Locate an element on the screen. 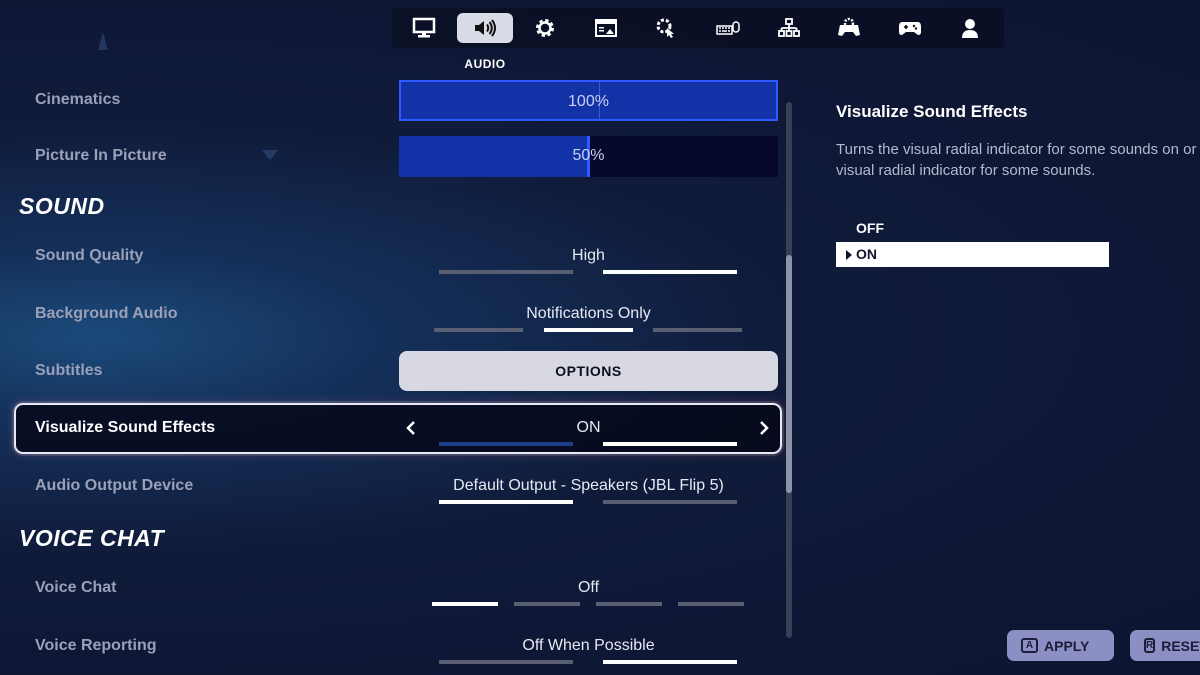  apply-button: A APPLY is located at coordinates (1060, 645).